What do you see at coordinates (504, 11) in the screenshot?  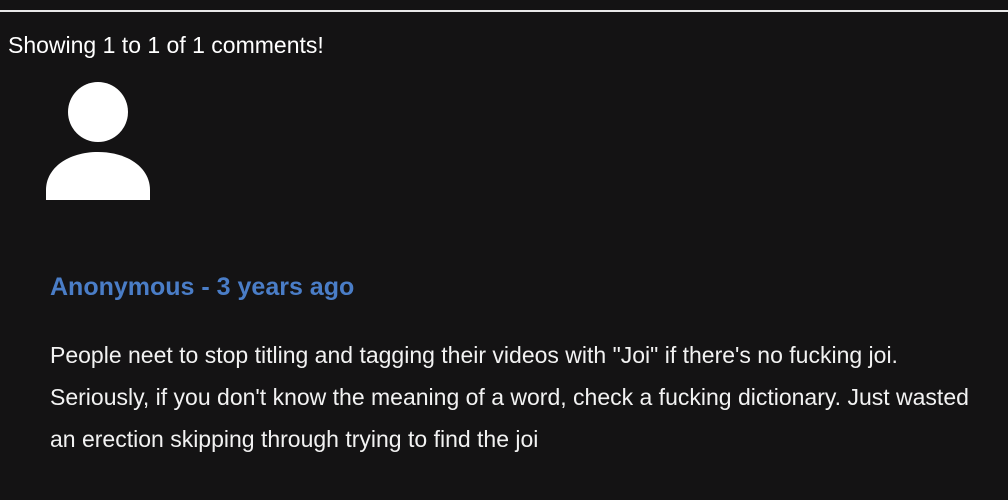 I see `top-divider` at bounding box center [504, 11].